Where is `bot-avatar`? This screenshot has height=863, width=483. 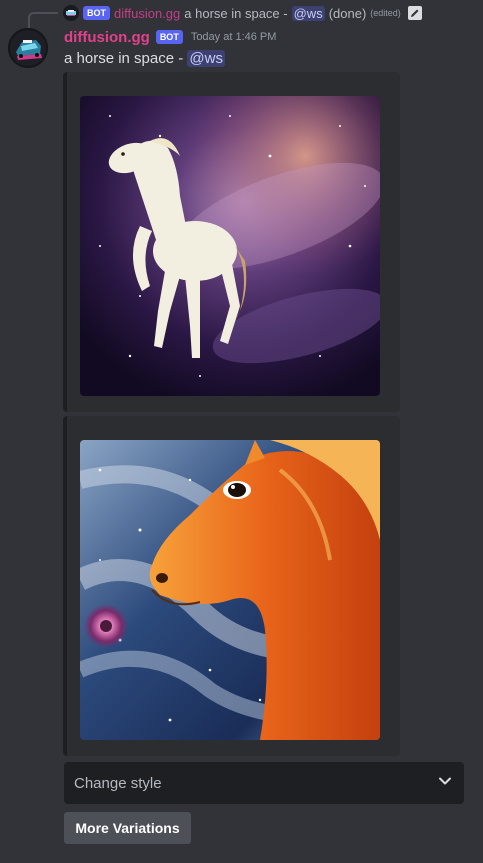 bot-avatar is located at coordinates (28, 48).